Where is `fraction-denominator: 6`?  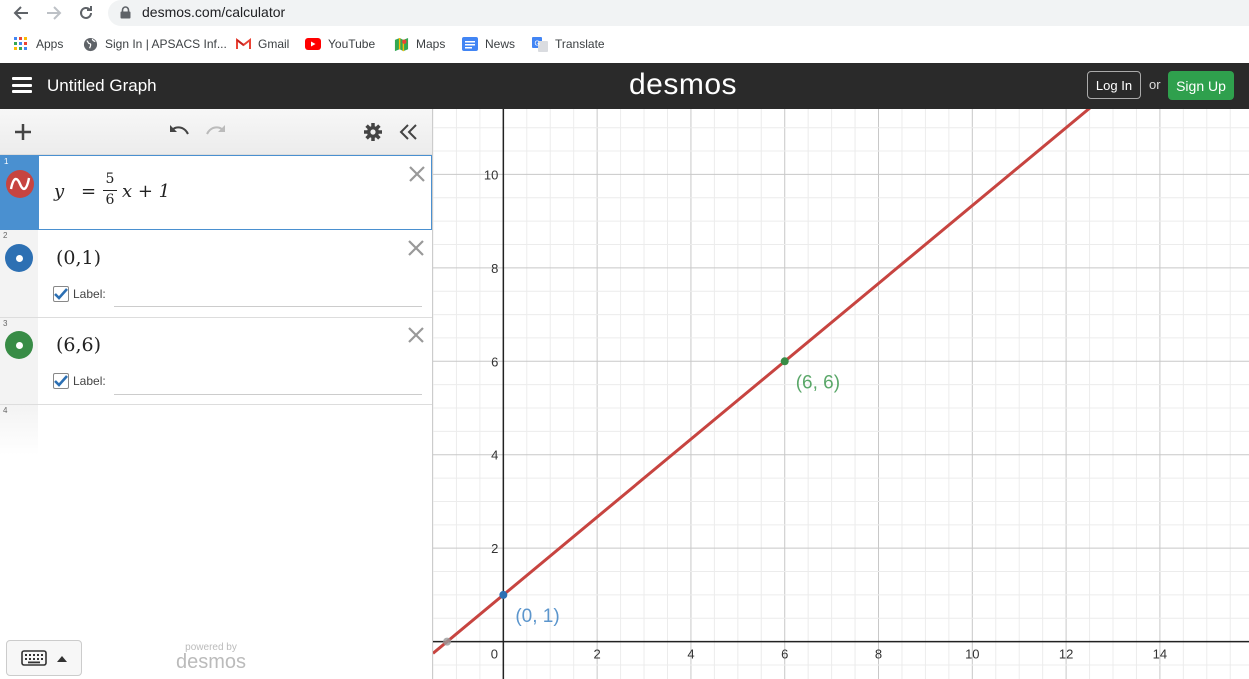
fraction-denominator: 6 is located at coordinates (110, 200).